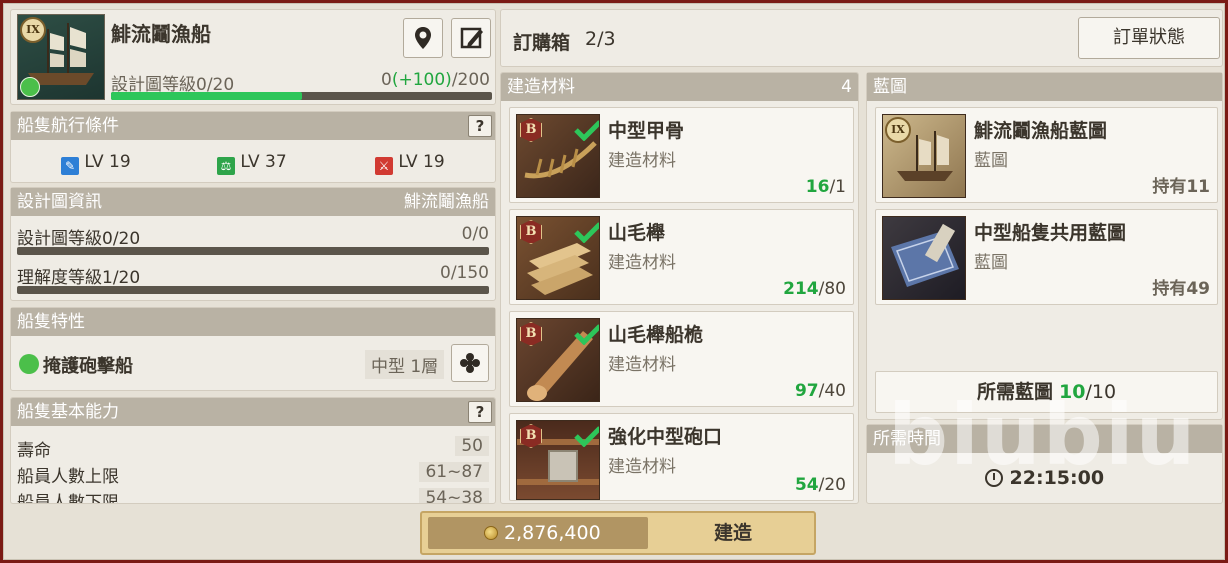 Image resolution: width=1228 pixels, height=563 pixels. I want to click on material-card: B 山毛櫸船桅 建造材料 97/40, so click(681, 359).